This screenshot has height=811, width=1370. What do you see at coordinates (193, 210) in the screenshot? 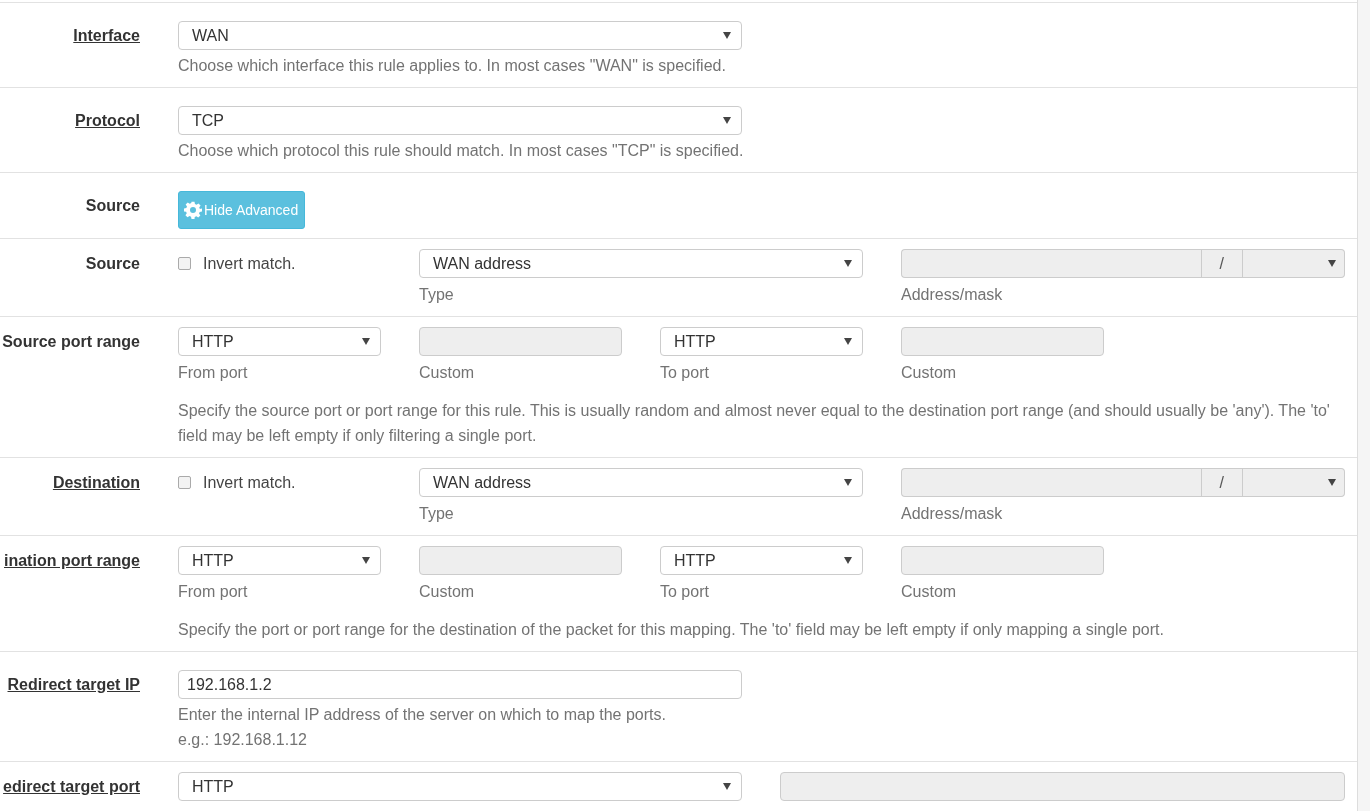
I see `gear-icon` at bounding box center [193, 210].